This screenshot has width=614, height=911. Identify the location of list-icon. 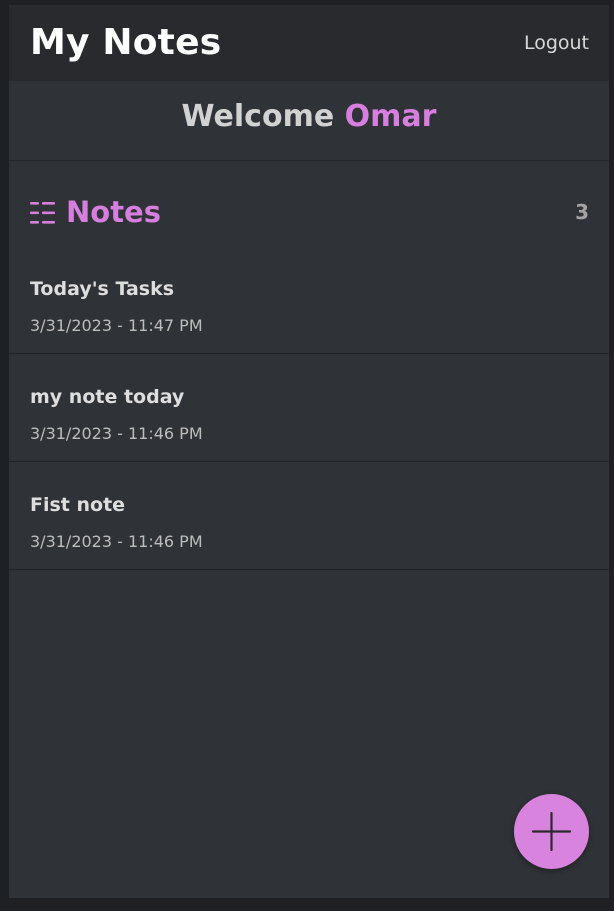
(42, 213).